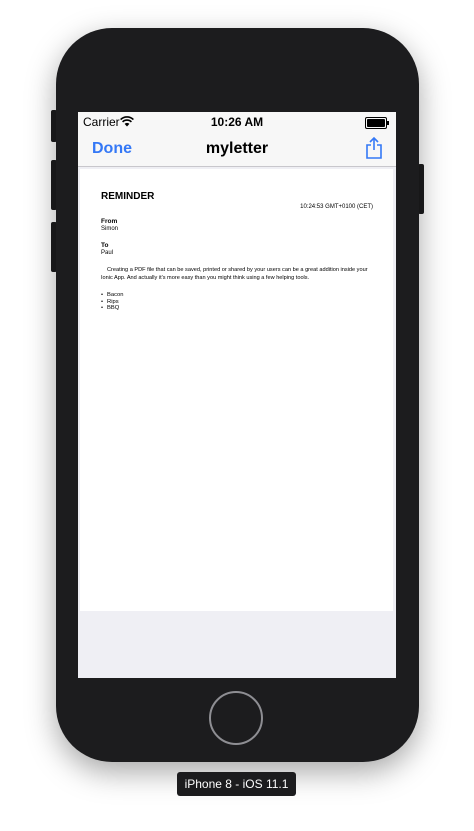  I want to click on page-title: myletter, so click(237, 148).